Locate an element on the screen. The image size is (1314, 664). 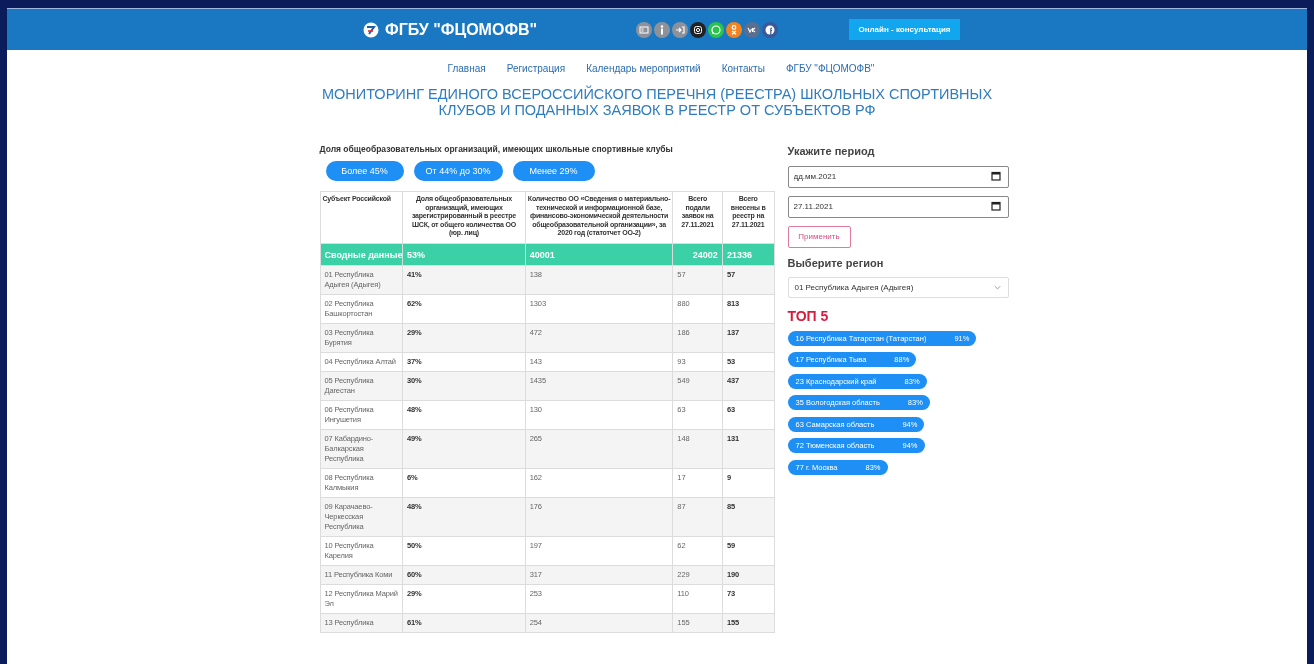
nav-link: ФГБУ "ФЦОМОФВ" is located at coordinates (830, 68).